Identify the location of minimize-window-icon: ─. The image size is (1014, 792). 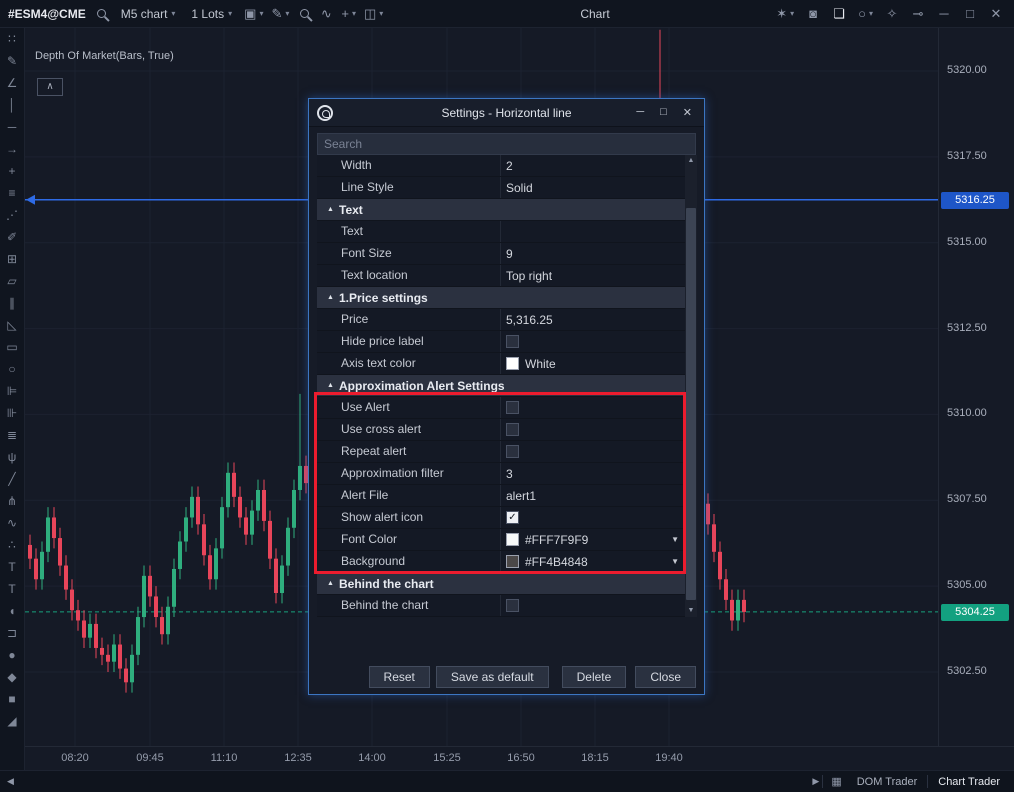
(944, 13).